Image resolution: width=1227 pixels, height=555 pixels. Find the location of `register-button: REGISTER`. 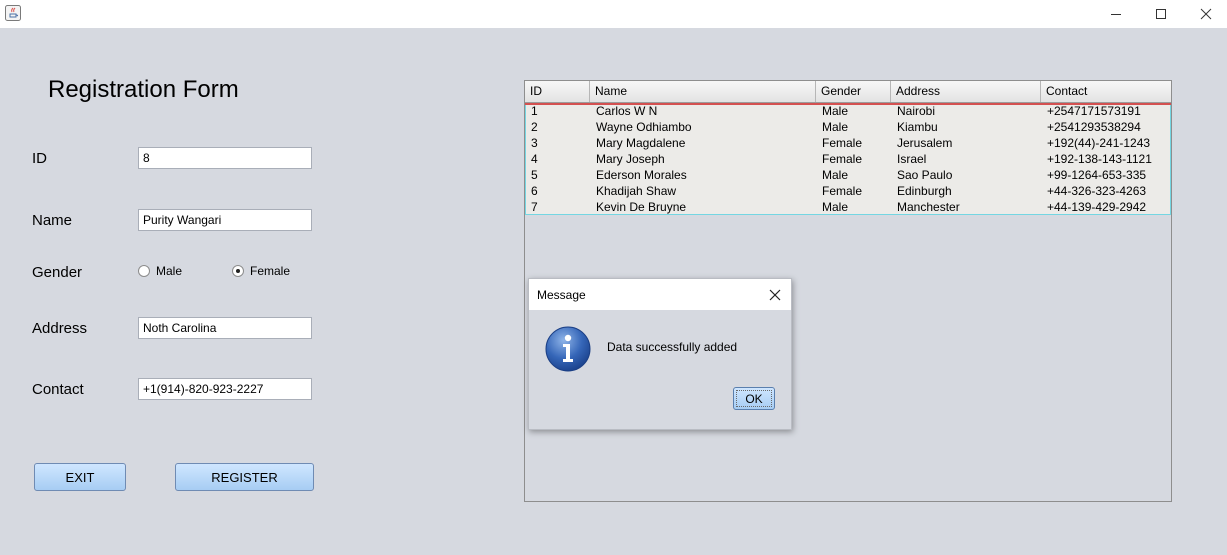

register-button: REGISTER is located at coordinates (244, 477).